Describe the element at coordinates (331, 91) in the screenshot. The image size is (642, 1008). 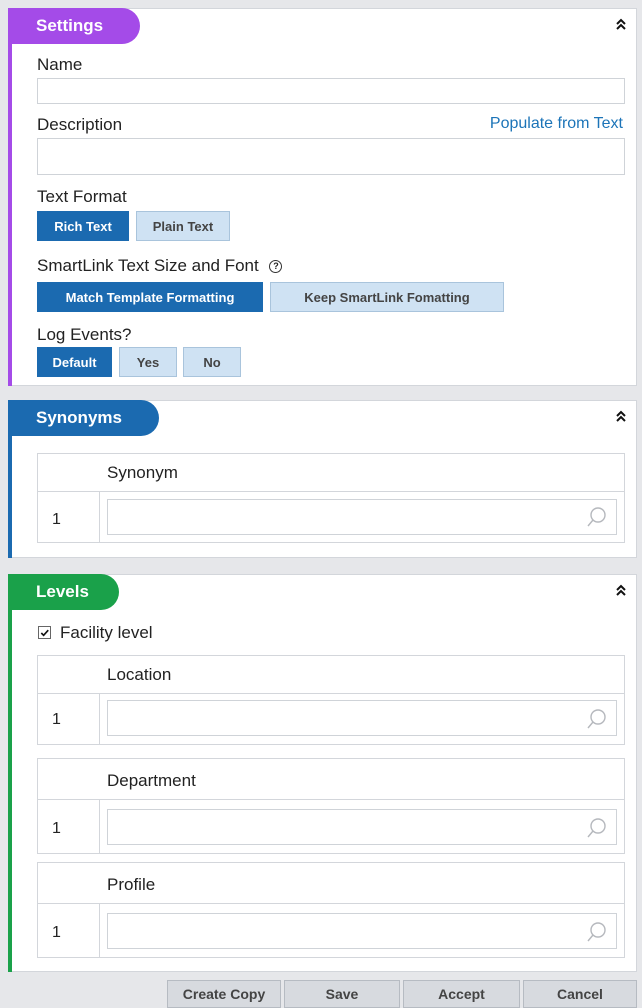
I see `name-input` at that location.